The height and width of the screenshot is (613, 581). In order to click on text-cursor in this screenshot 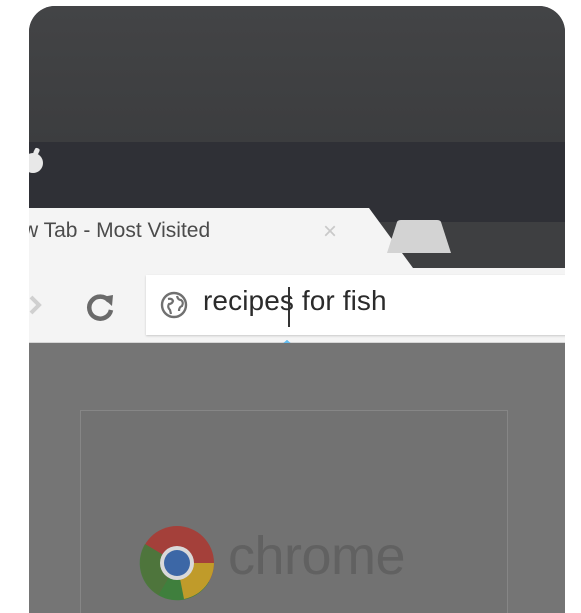, I will do `click(289, 307)`.